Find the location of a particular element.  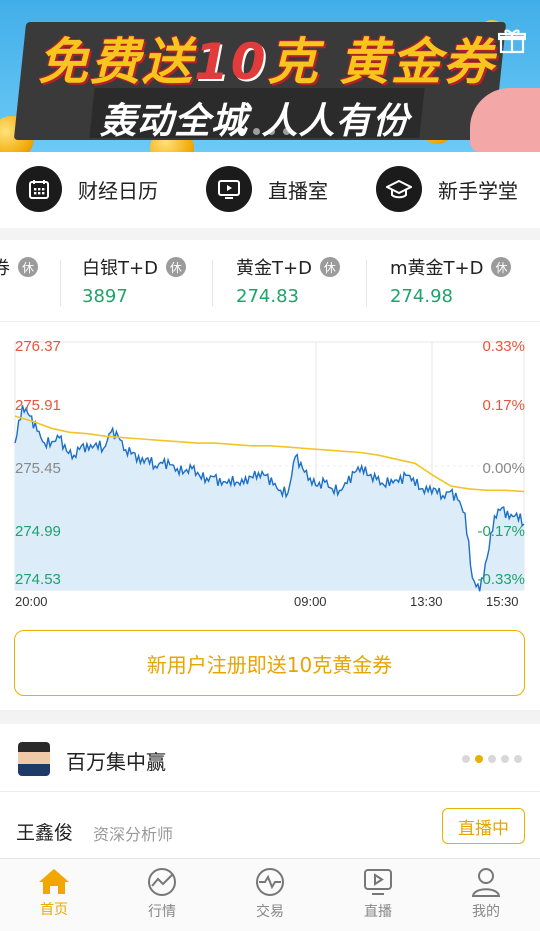

market-chart-icon is located at coordinates (162, 882).